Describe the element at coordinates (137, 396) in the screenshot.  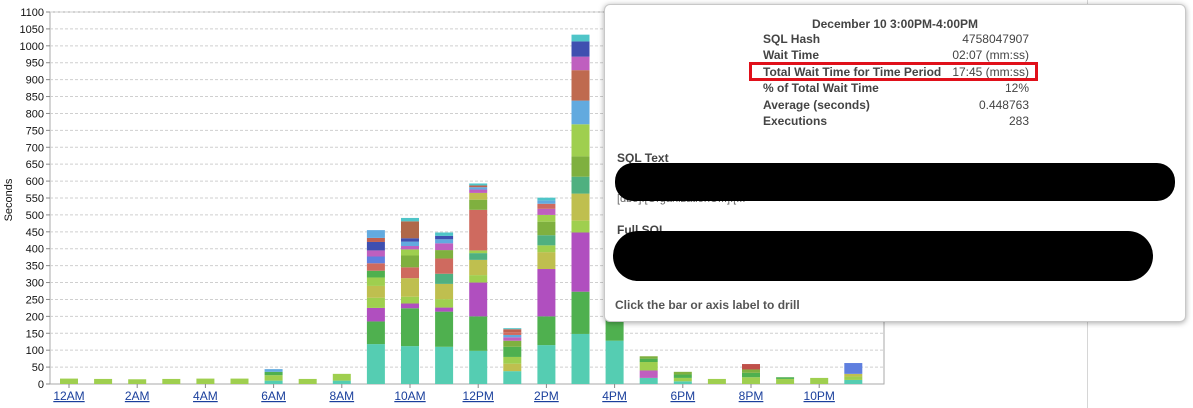
I see `x-axis-label-link: 2AM` at that location.